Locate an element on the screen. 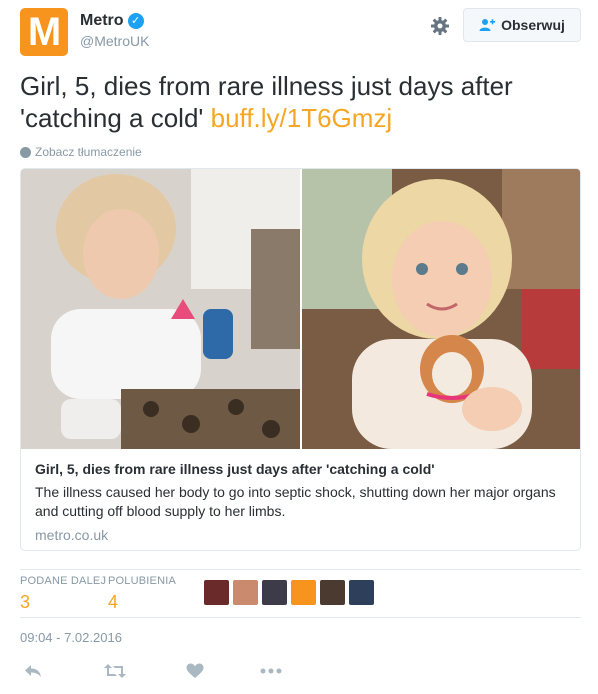  user-name: Metro is located at coordinates (102, 20).